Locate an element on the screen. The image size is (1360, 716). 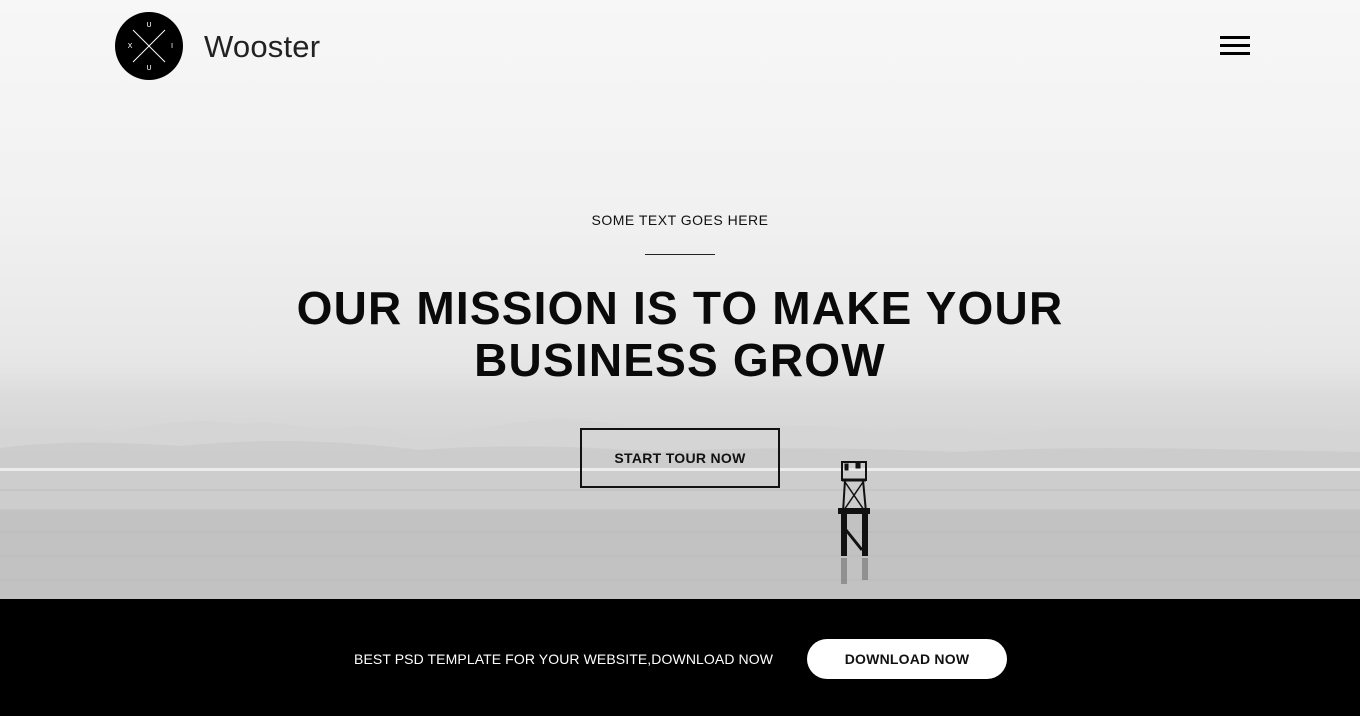
logo-letter-bottom: U is located at coordinates (148, 68).